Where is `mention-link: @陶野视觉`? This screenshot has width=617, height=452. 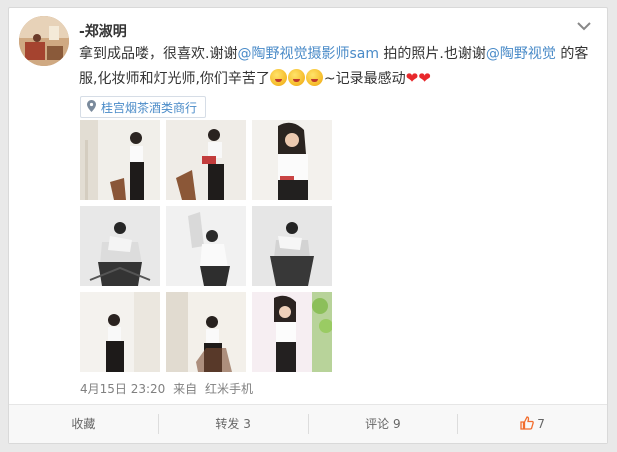 mention-link: @陶野视觉 is located at coordinates (521, 54).